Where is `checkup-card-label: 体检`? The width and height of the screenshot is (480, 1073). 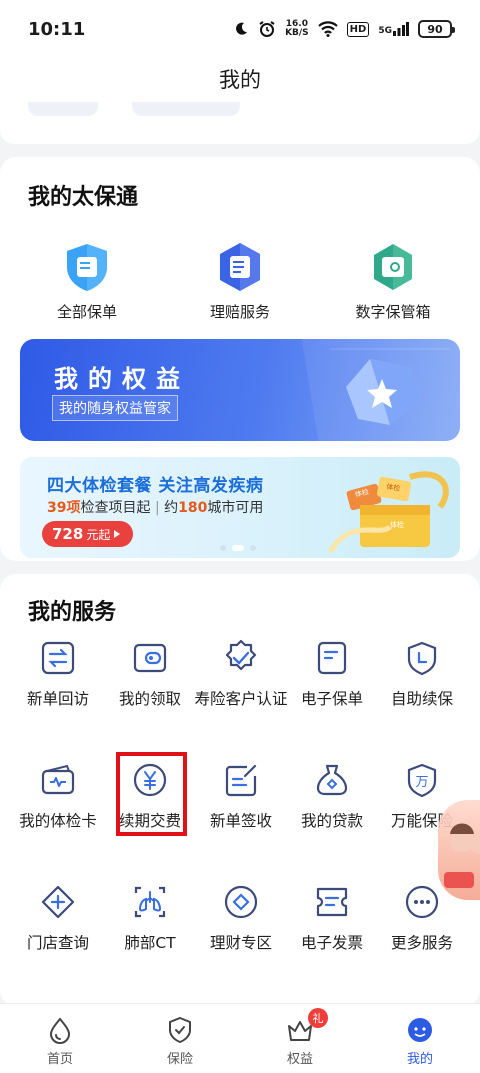 checkup-card-label: 体检 is located at coordinates (397, 524).